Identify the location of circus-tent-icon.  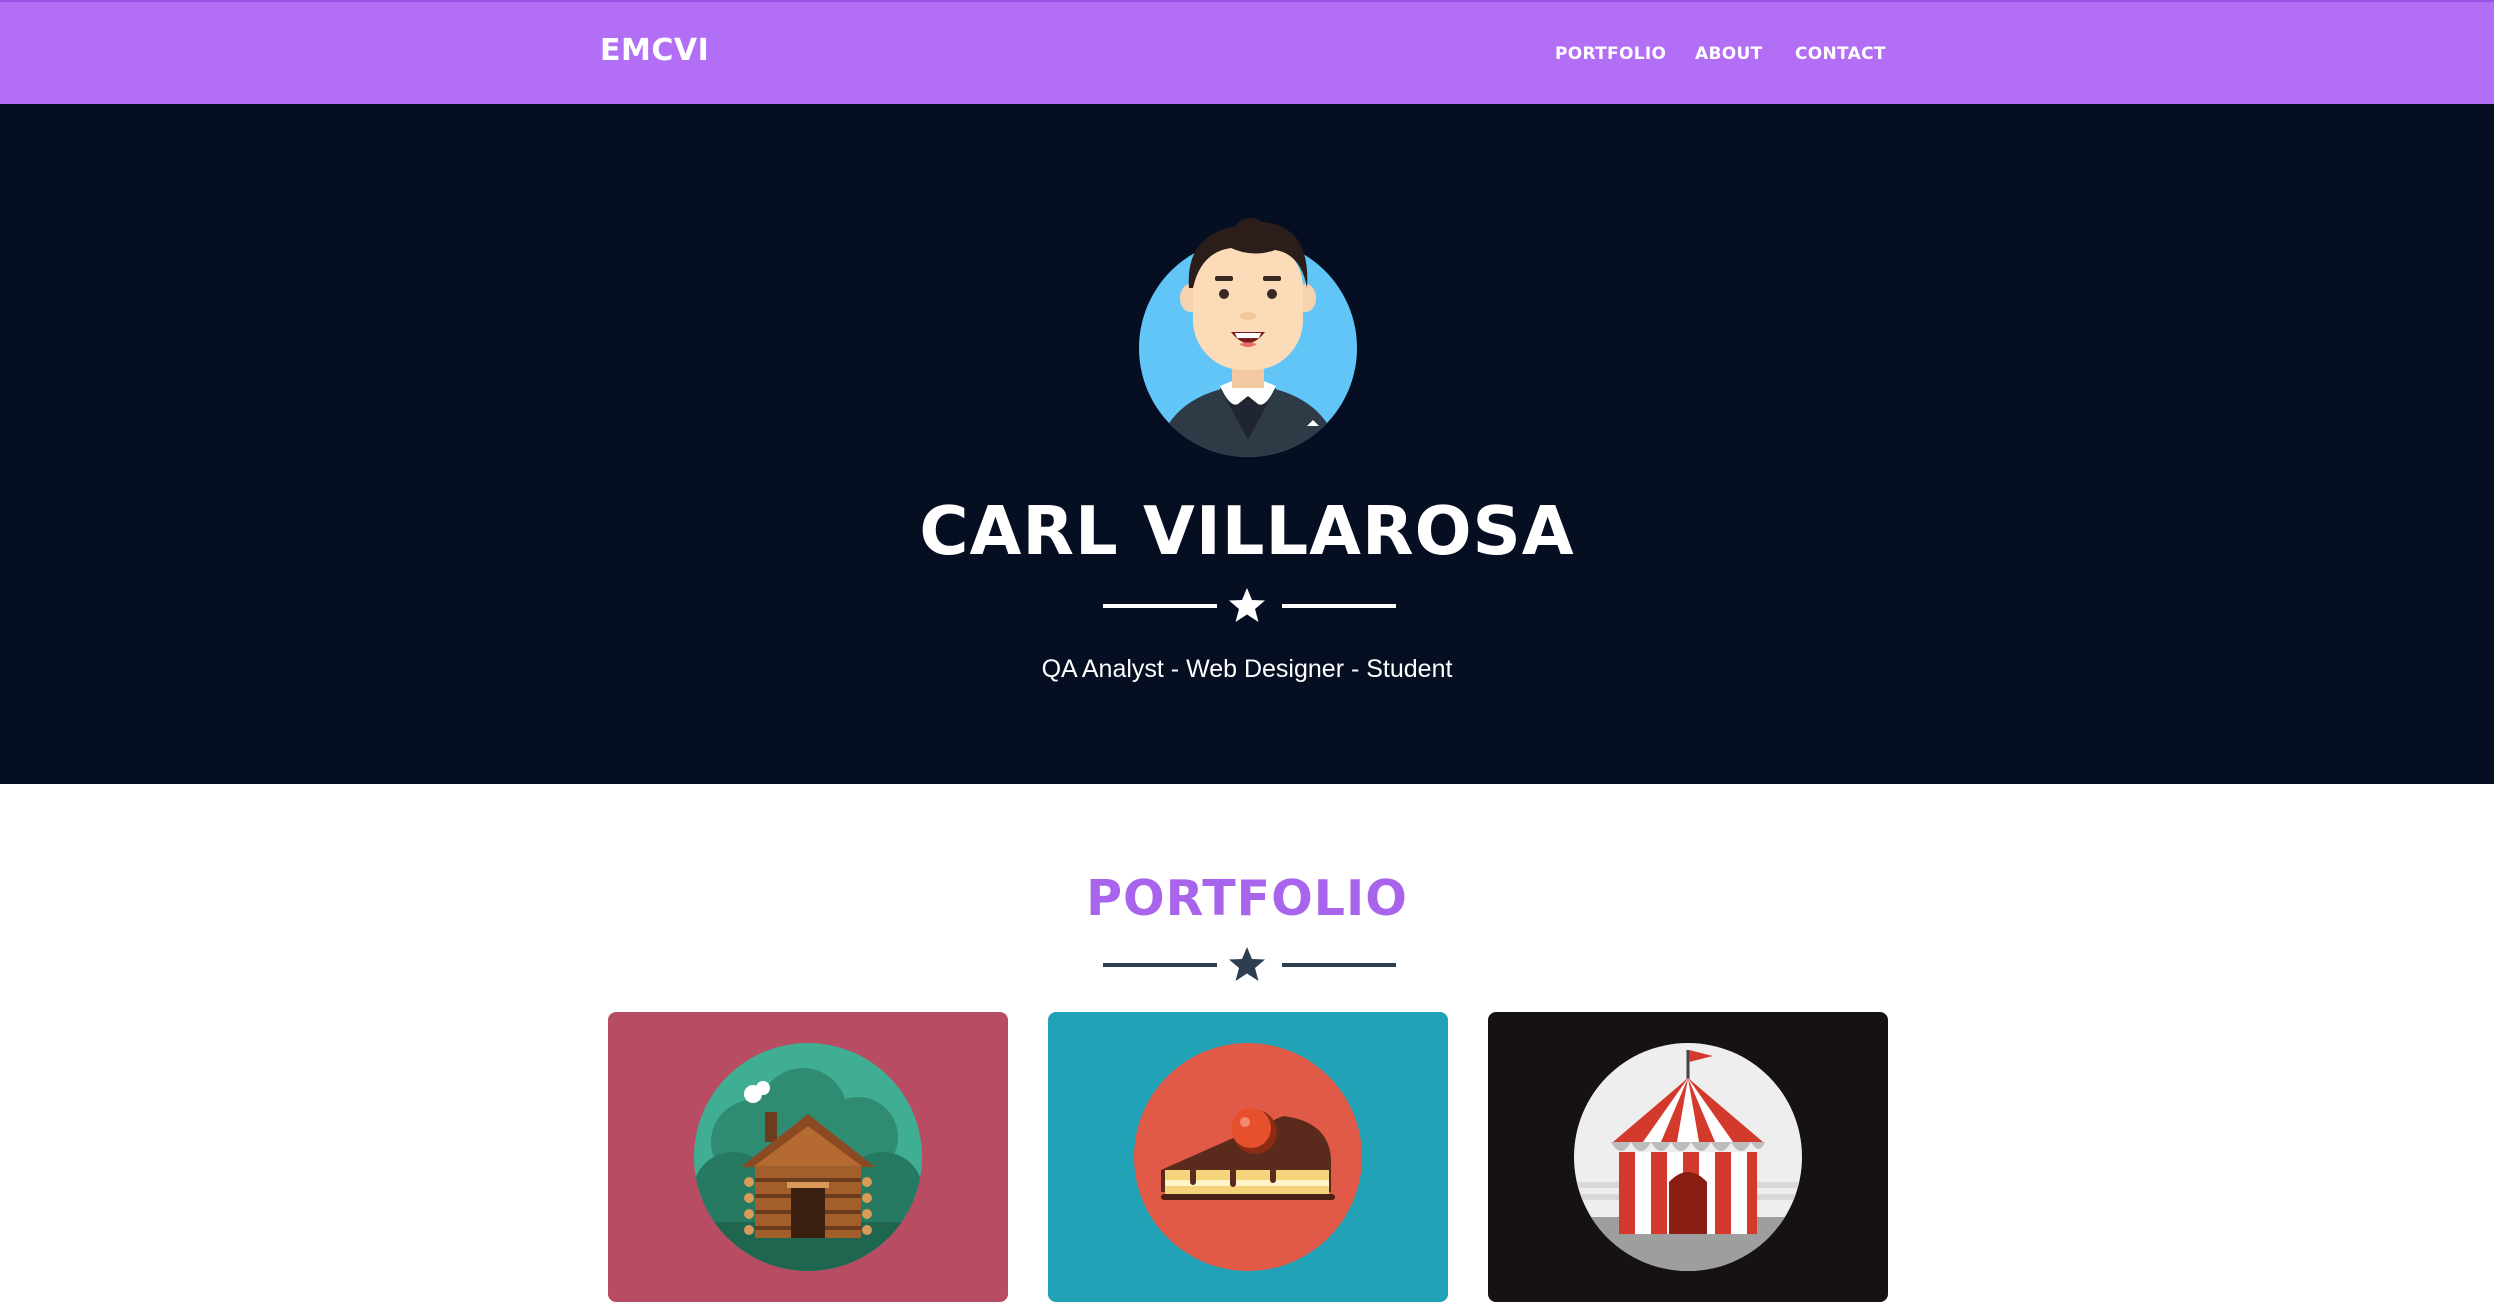
(1688, 1157).